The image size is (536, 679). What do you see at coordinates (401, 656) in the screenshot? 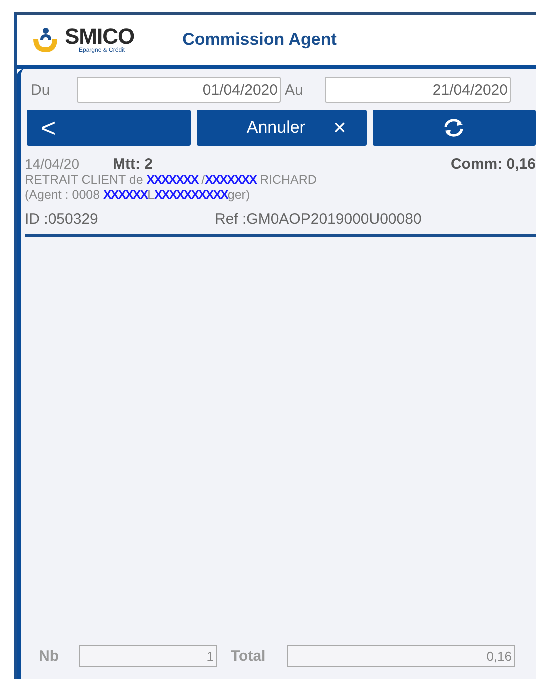
I see `total-field: 0,16` at bounding box center [401, 656].